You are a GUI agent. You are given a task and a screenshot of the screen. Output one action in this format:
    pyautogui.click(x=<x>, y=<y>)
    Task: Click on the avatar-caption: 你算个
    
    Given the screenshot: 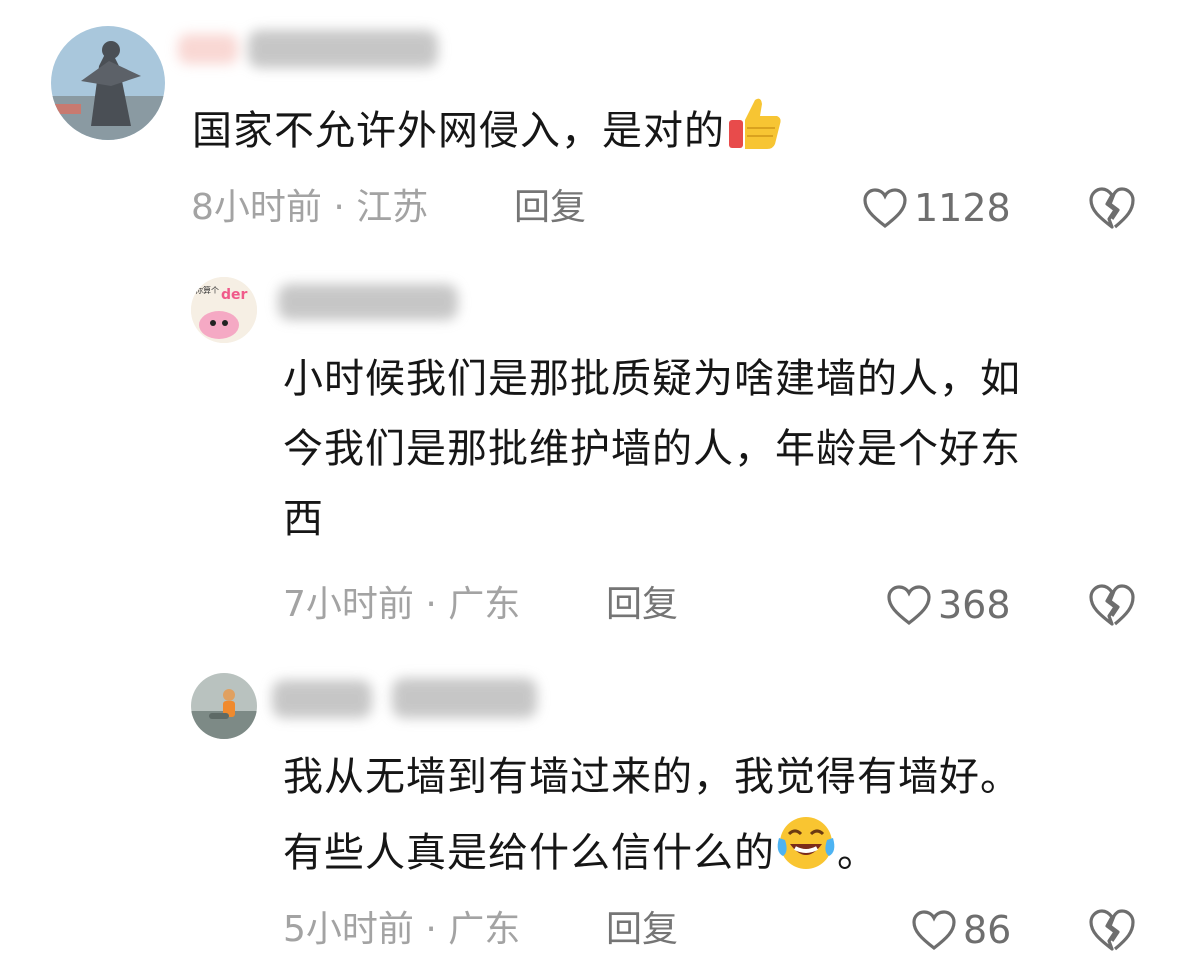 What is the action you would take?
    pyautogui.click(x=207, y=290)
    